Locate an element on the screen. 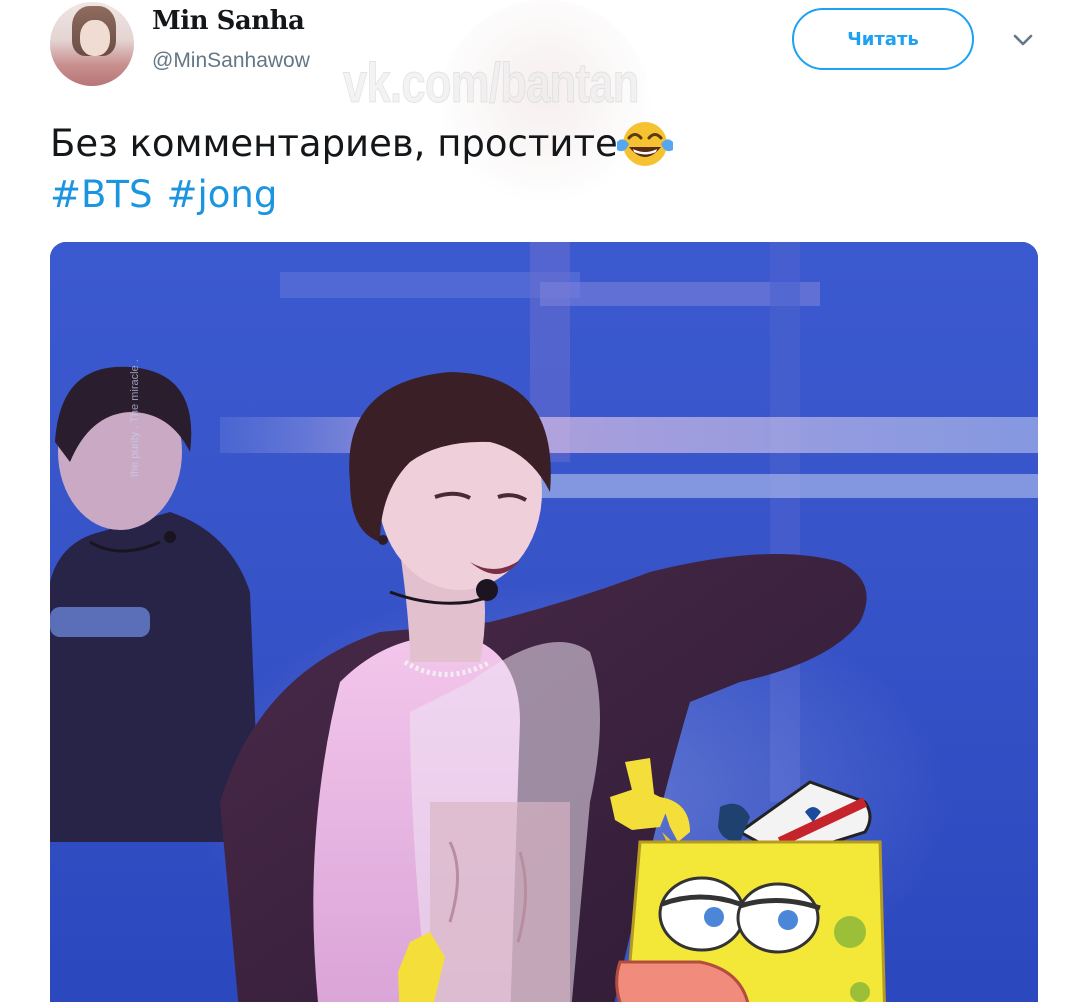 The width and height of the screenshot is (1080, 1002). follow-button: Читать is located at coordinates (883, 39).